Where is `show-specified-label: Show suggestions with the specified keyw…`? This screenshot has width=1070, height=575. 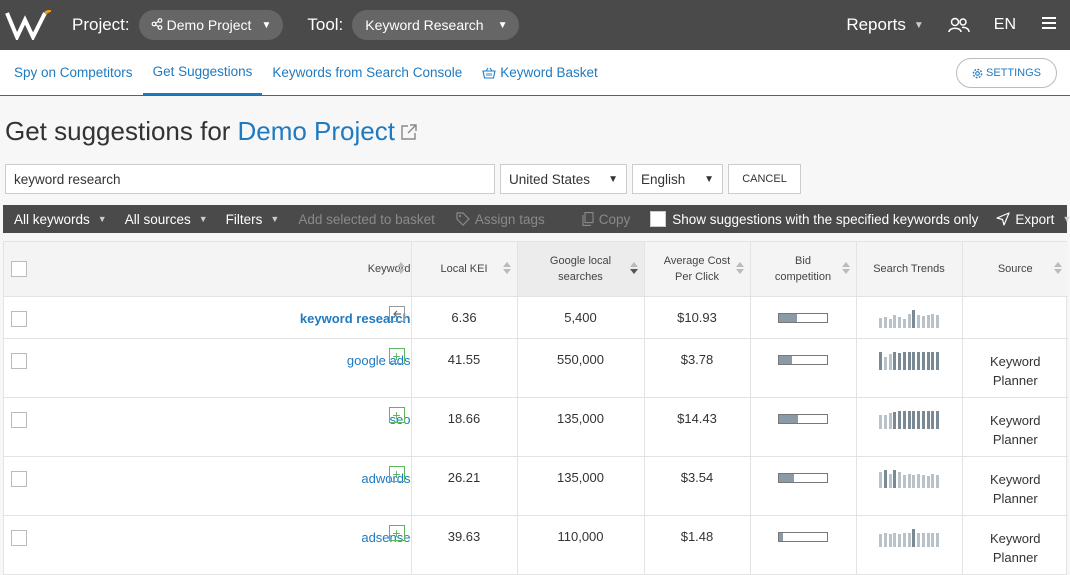
show-specified-label: Show suggestions with the specified keyw… is located at coordinates (825, 219).